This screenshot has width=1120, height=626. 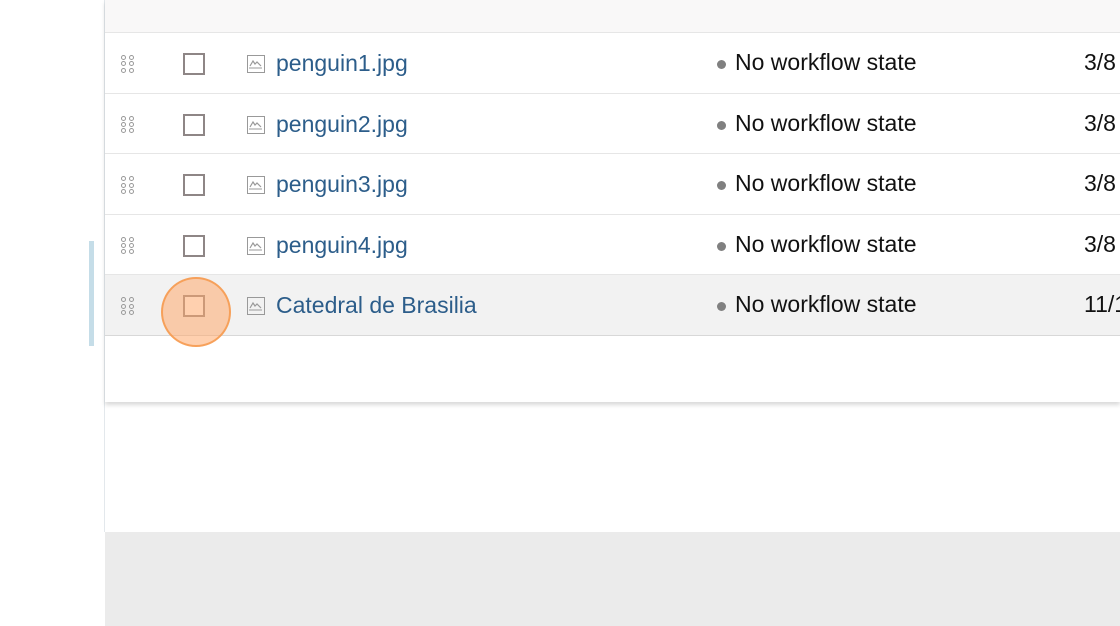 I want to click on selection-accent-bar, so click(x=91, y=293).